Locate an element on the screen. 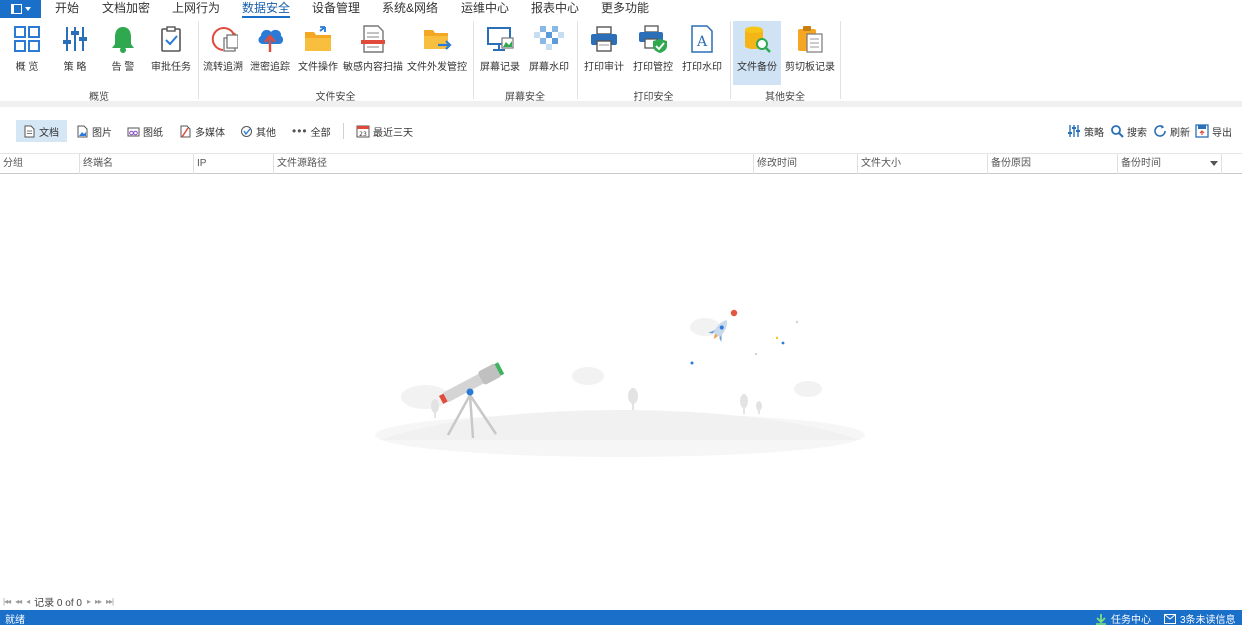 This screenshot has height=625, width=1242. refresh-button: 刷新 is located at coordinates (1171, 131).